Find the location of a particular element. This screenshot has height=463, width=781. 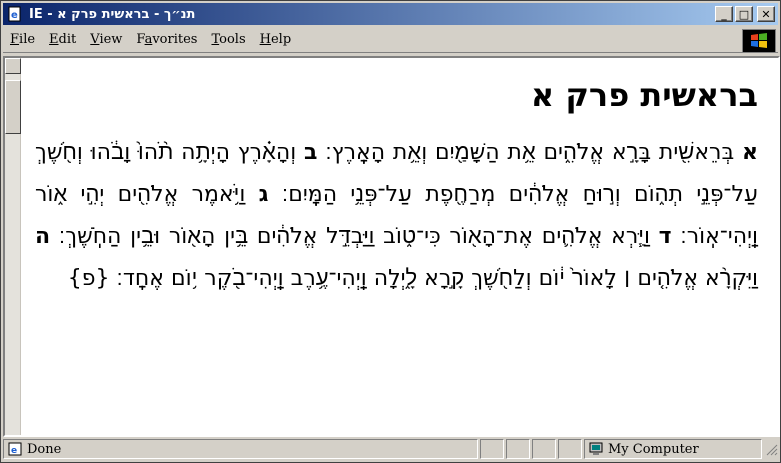

menu-help-mnemonic: H is located at coordinates (265, 39).